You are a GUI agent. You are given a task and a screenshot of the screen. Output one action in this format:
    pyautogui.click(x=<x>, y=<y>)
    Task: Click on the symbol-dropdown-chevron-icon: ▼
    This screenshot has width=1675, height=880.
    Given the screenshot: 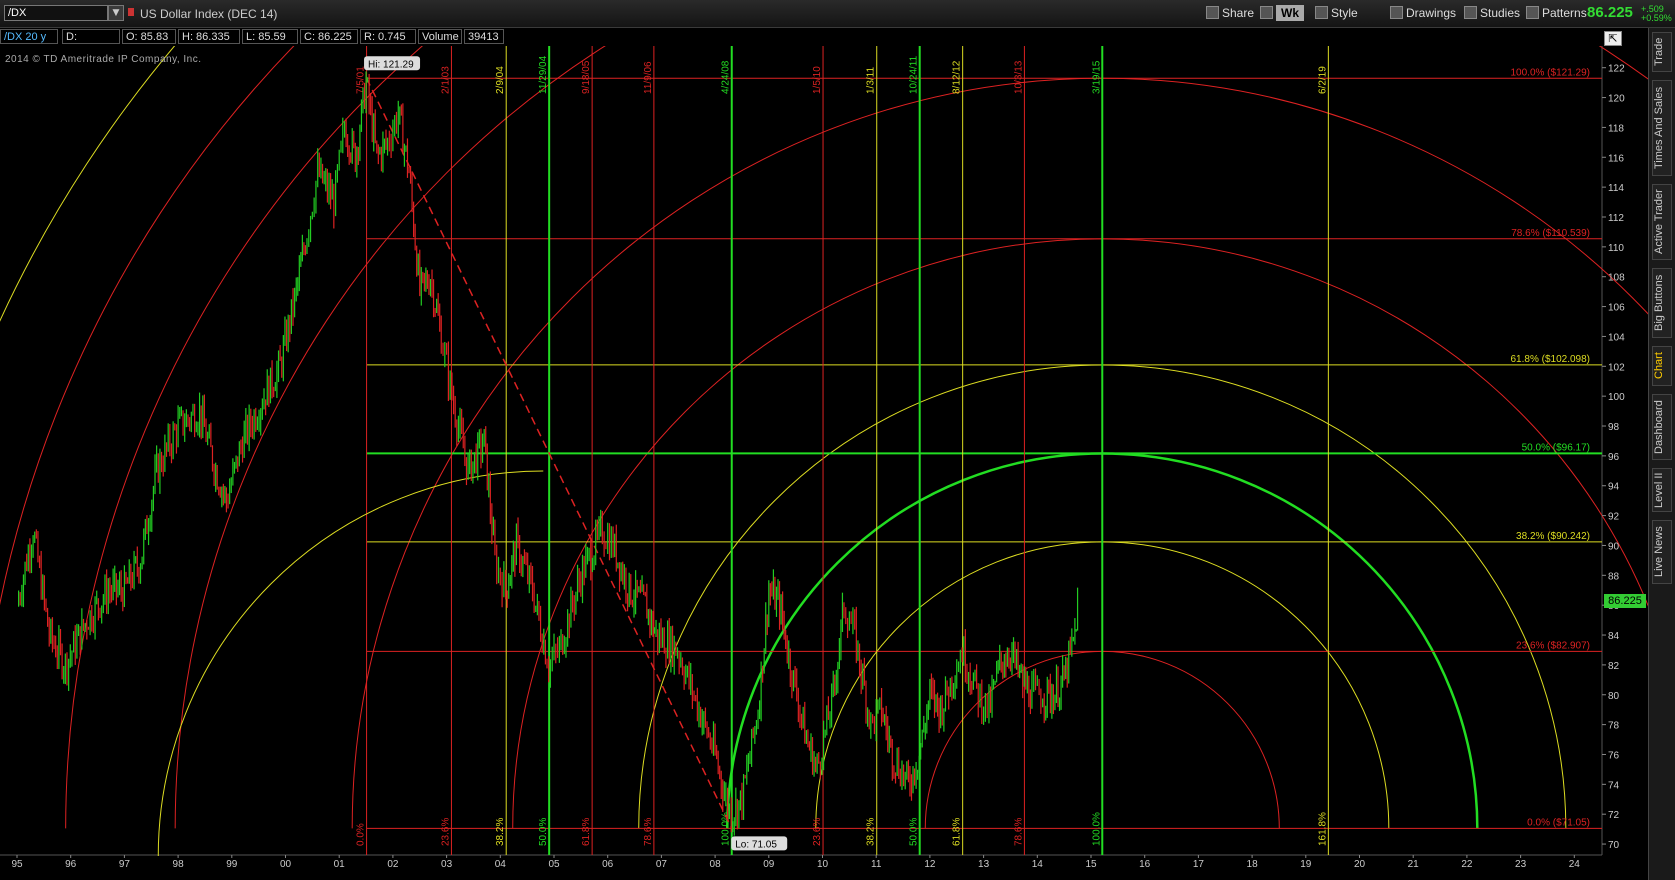 What is the action you would take?
    pyautogui.click(x=116, y=13)
    